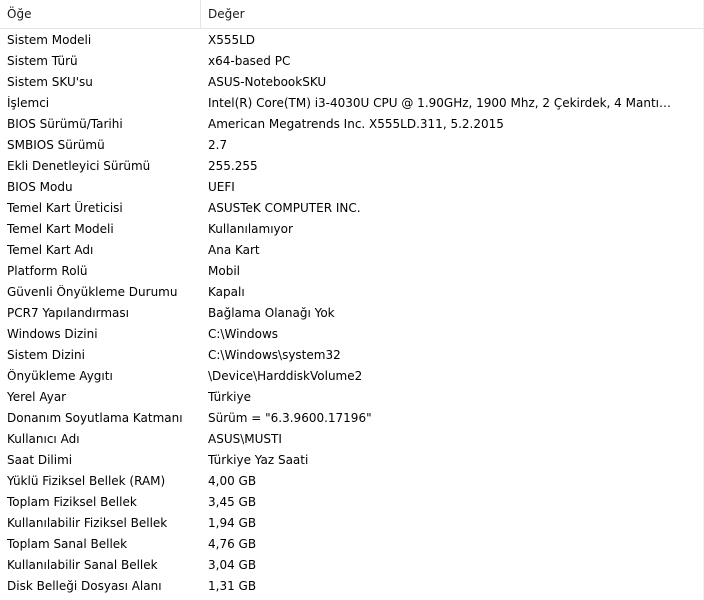 The height and width of the screenshot is (600, 704). Describe the element at coordinates (65, 207) in the screenshot. I see `row-item-cell: Temel Kart Üreticisi` at that location.